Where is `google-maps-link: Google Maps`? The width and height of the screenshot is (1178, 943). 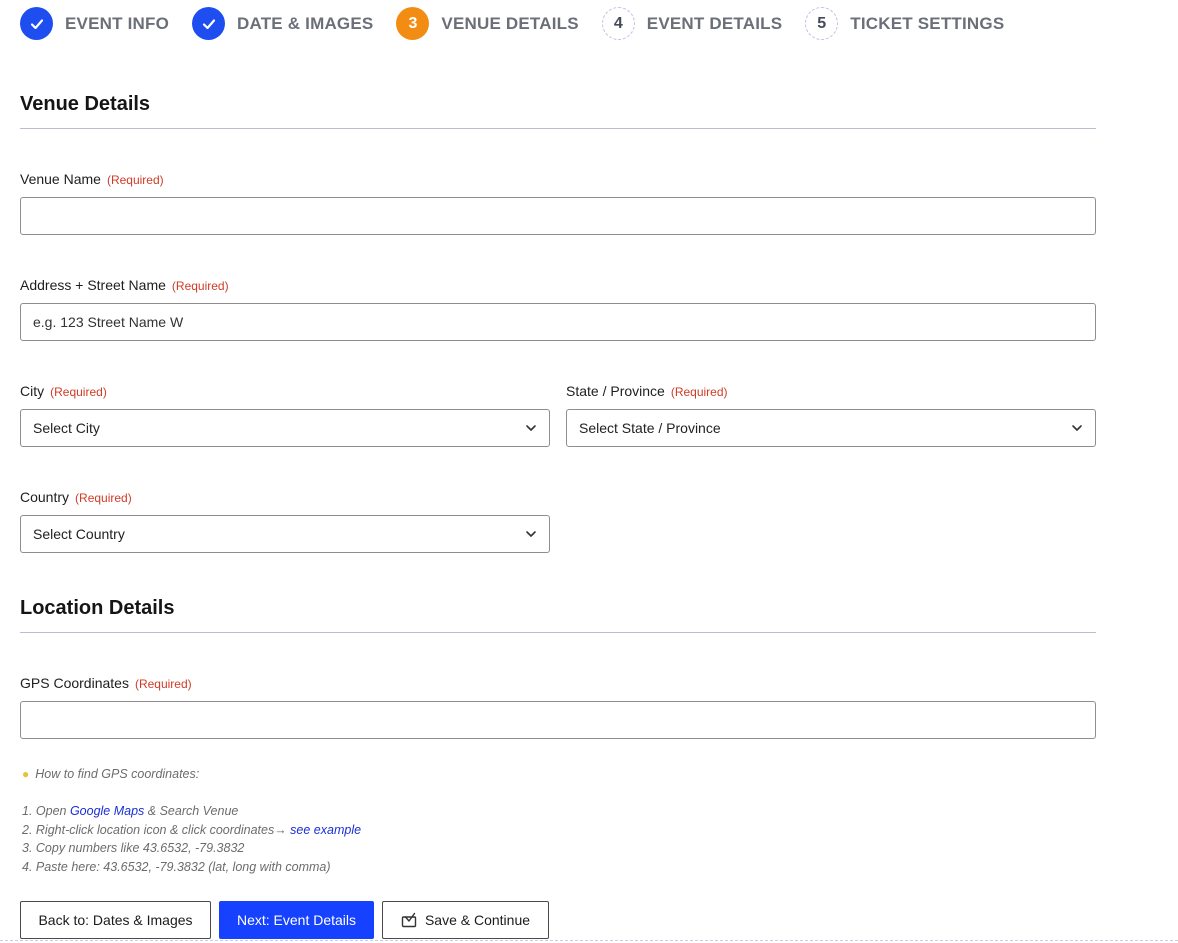 google-maps-link: Google Maps is located at coordinates (107, 811).